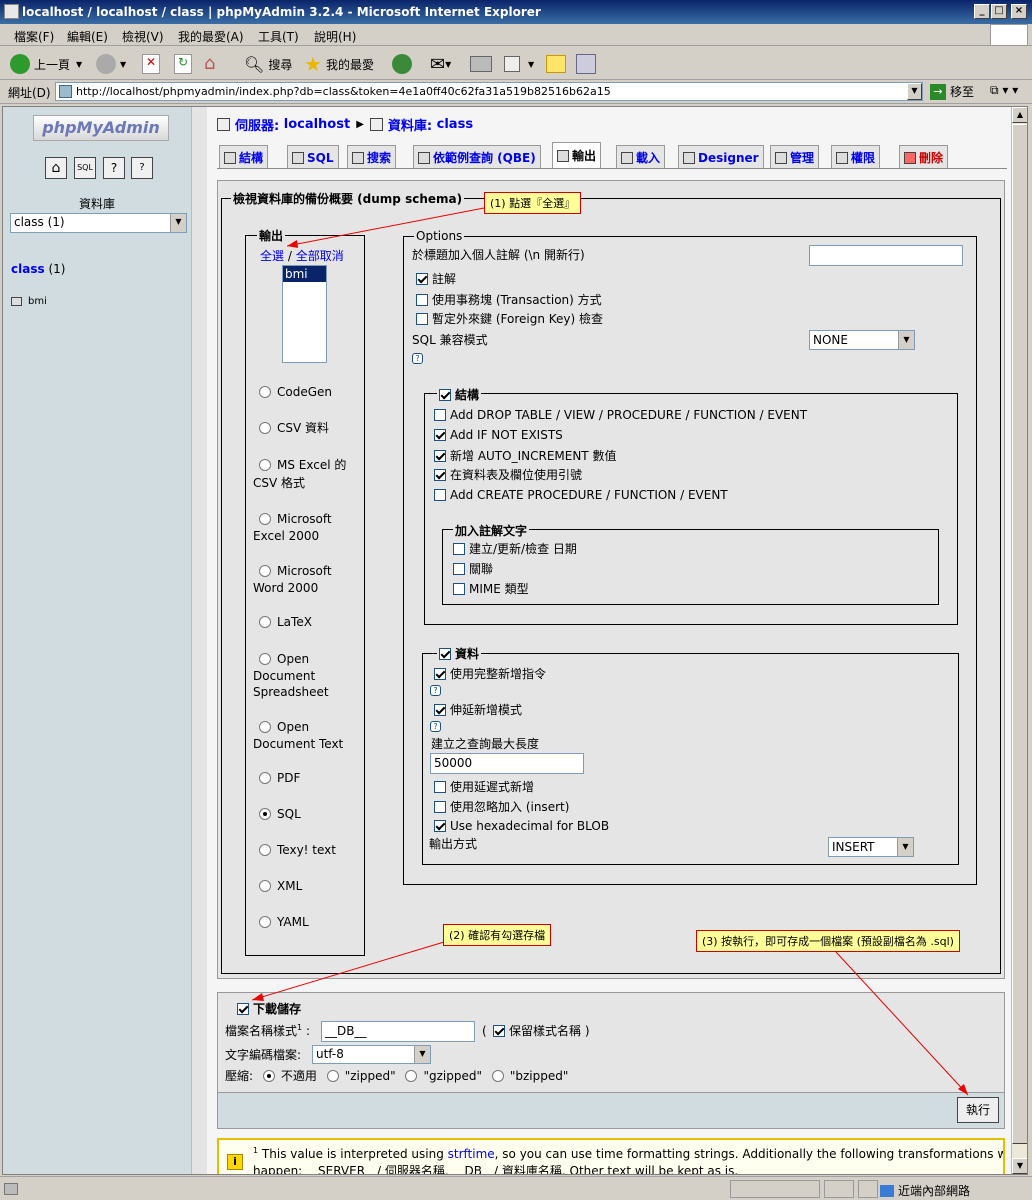  What do you see at coordinates (533, 203) in the screenshot?
I see `callout-1: (1) 點選『全選』` at bounding box center [533, 203].